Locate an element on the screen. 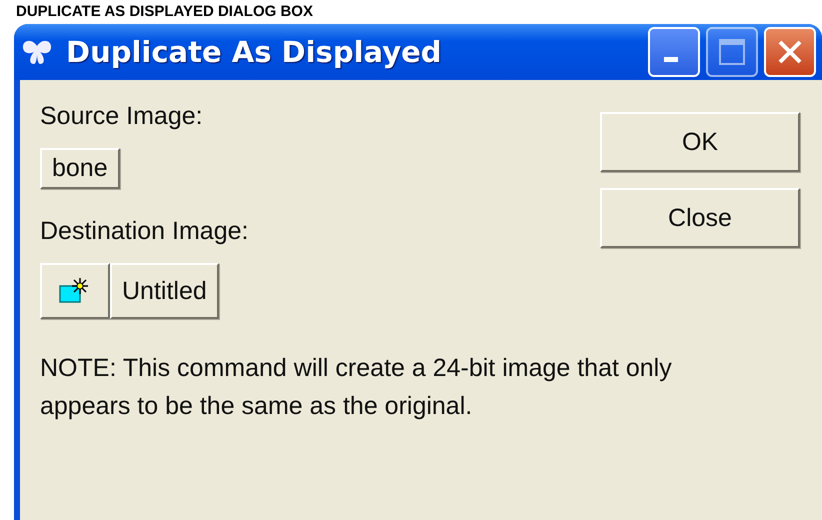  close-dialog-button: Close is located at coordinates (700, 218).